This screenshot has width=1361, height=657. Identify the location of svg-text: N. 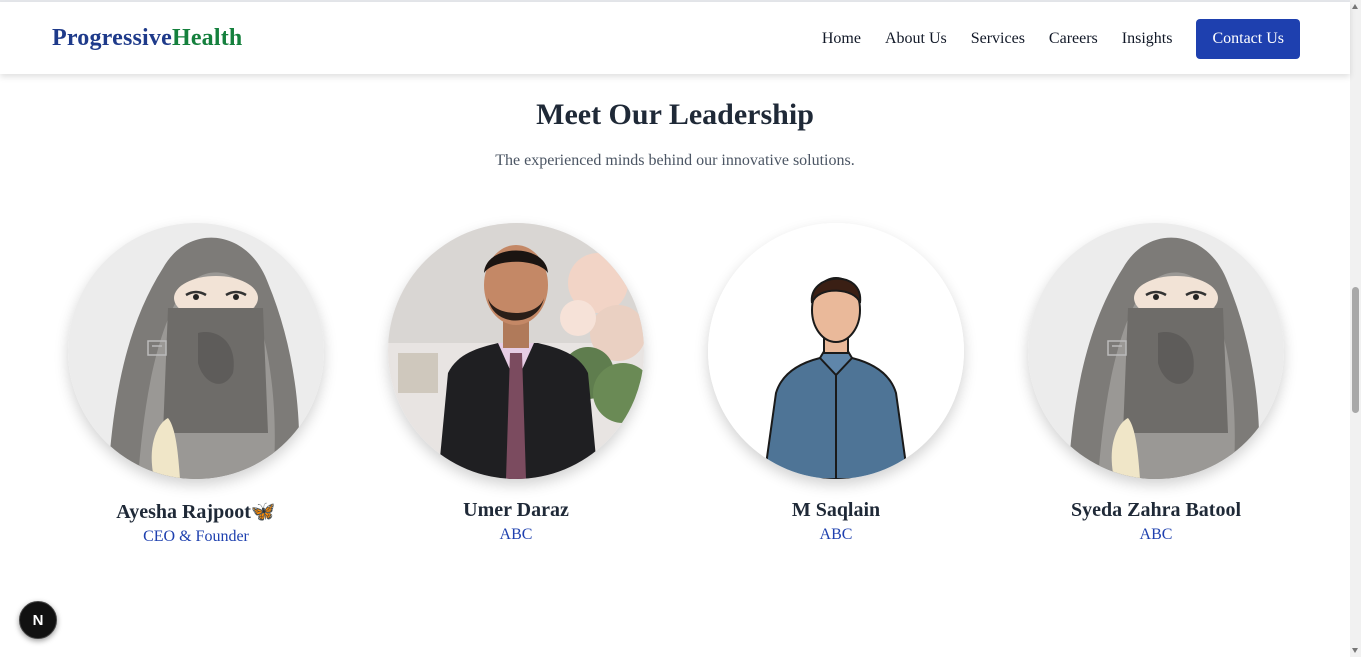
(38, 620).